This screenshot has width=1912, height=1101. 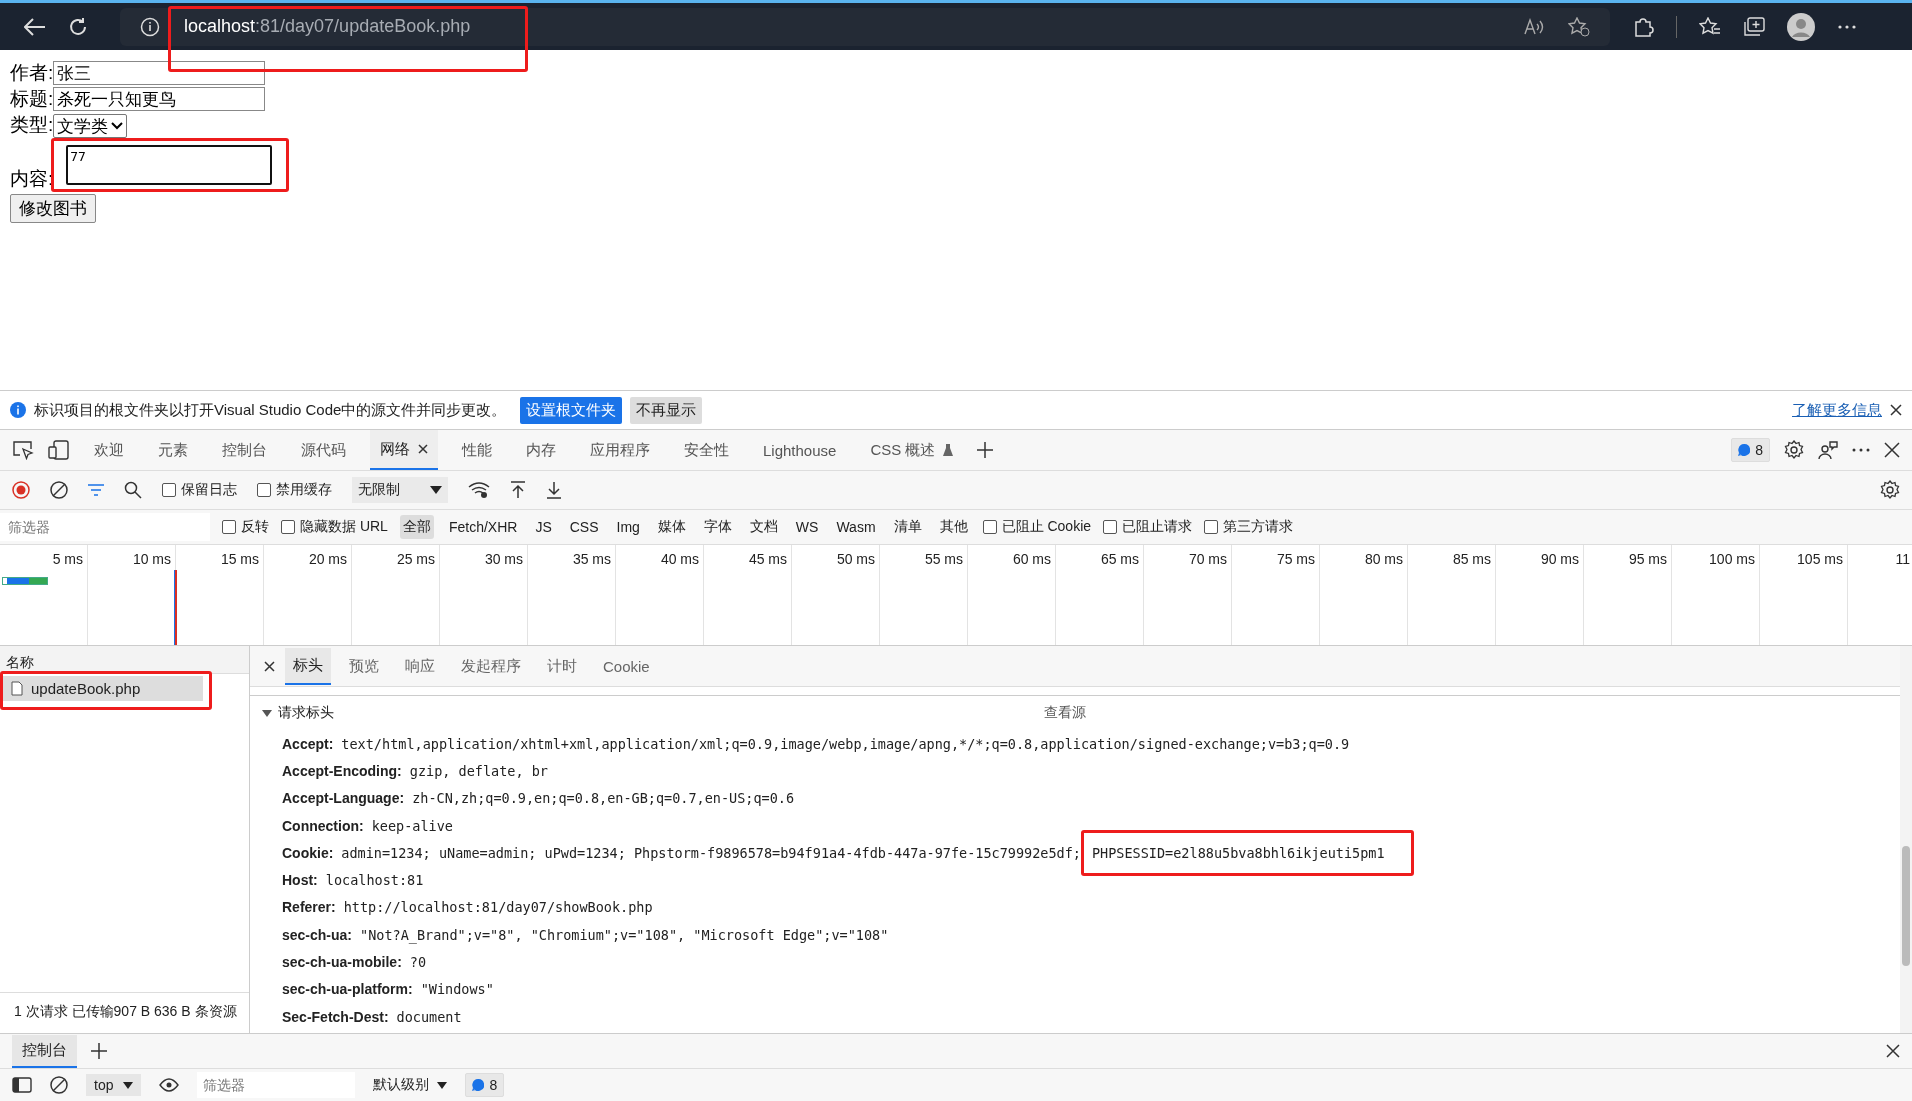 I want to click on record-icon, so click(x=21, y=490).